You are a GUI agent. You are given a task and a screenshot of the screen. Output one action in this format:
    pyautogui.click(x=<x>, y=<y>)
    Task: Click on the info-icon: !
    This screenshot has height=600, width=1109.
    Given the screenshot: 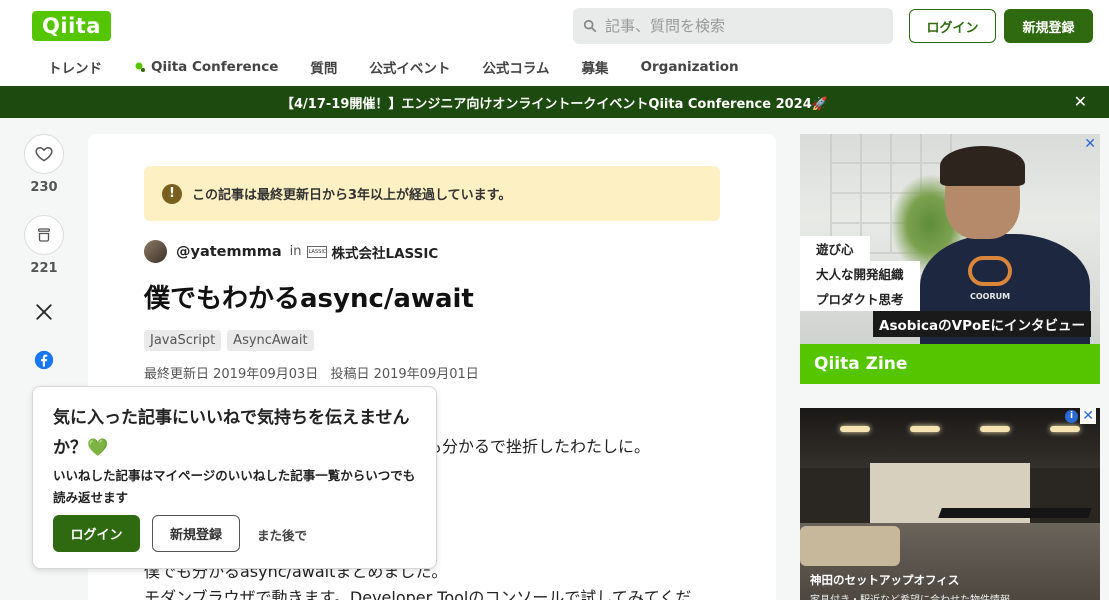 What is the action you would take?
    pyautogui.click(x=172, y=193)
    